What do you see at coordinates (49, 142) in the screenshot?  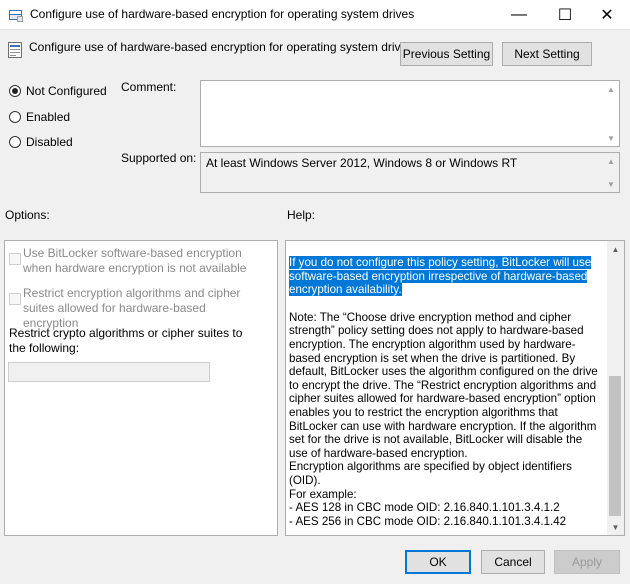 I see `radio-label-disabled: Disabled` at bounding box center [49, 142].